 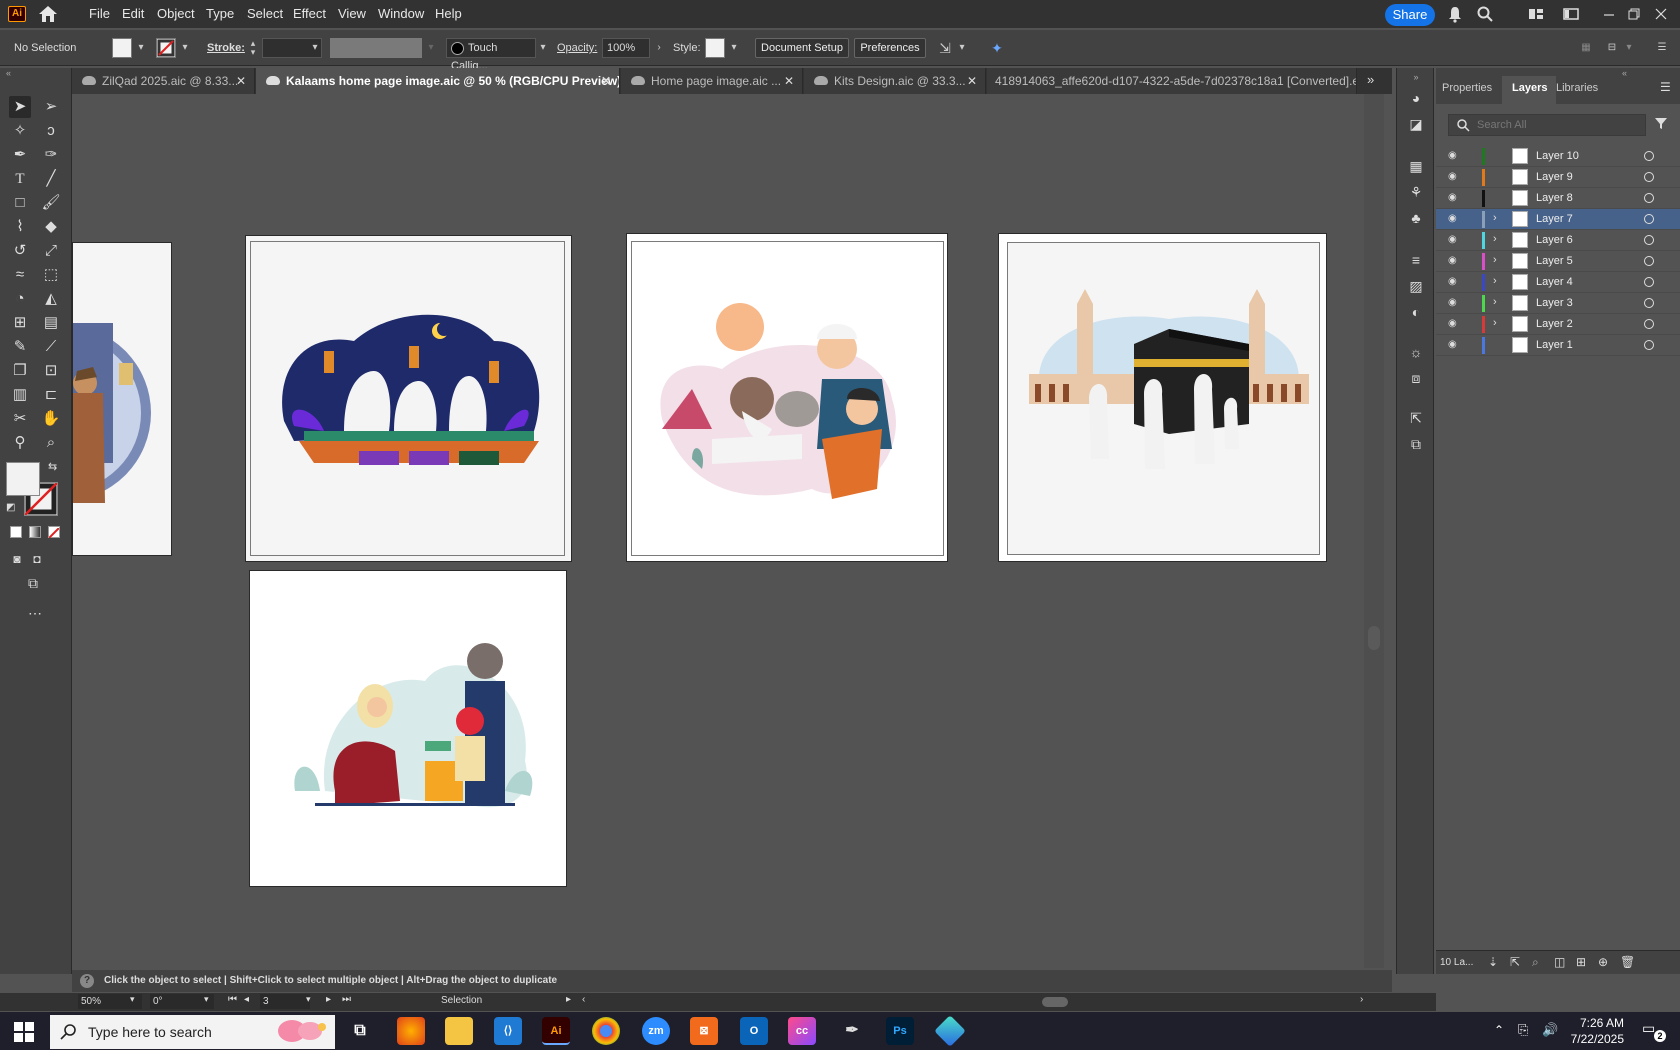 What do you see at coordinates (20, 251) in the screenshot?
I see `rotate-tool-icon: ↺` at bounding box center [20, 251].